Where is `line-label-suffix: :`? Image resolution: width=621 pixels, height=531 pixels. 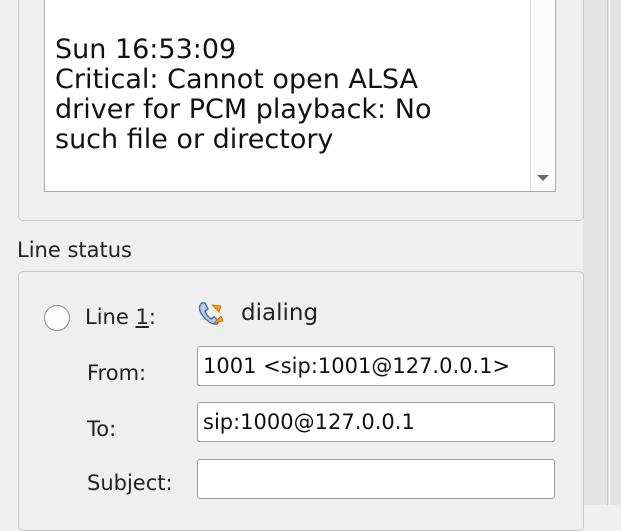
line-label-suffix: : is located at coordinates (152, 317).